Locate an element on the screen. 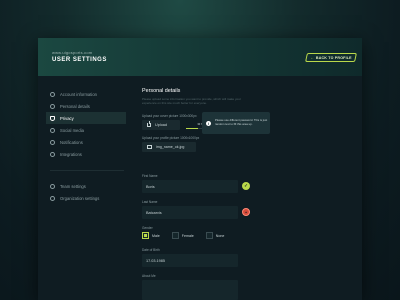 Image resolution: width=400 pixels, height=300 pixels. valid-check-icon: ✓ is located at coordinates (246, 186).